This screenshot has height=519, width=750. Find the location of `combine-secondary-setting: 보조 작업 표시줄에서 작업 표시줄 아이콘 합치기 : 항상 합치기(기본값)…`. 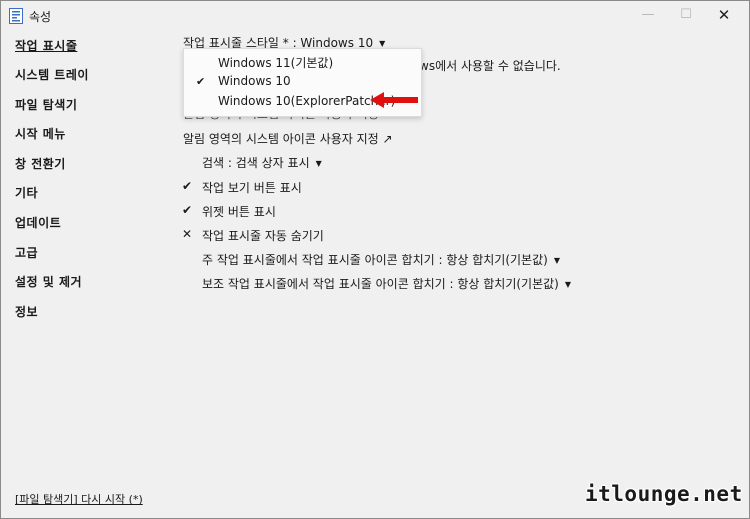

combine-secondary-setting: 보조 작업 표시줄에서 작업 표시줄 아이콘 합치기 : 항상 합치기(기본값)… is located at coordinates (386, 283).